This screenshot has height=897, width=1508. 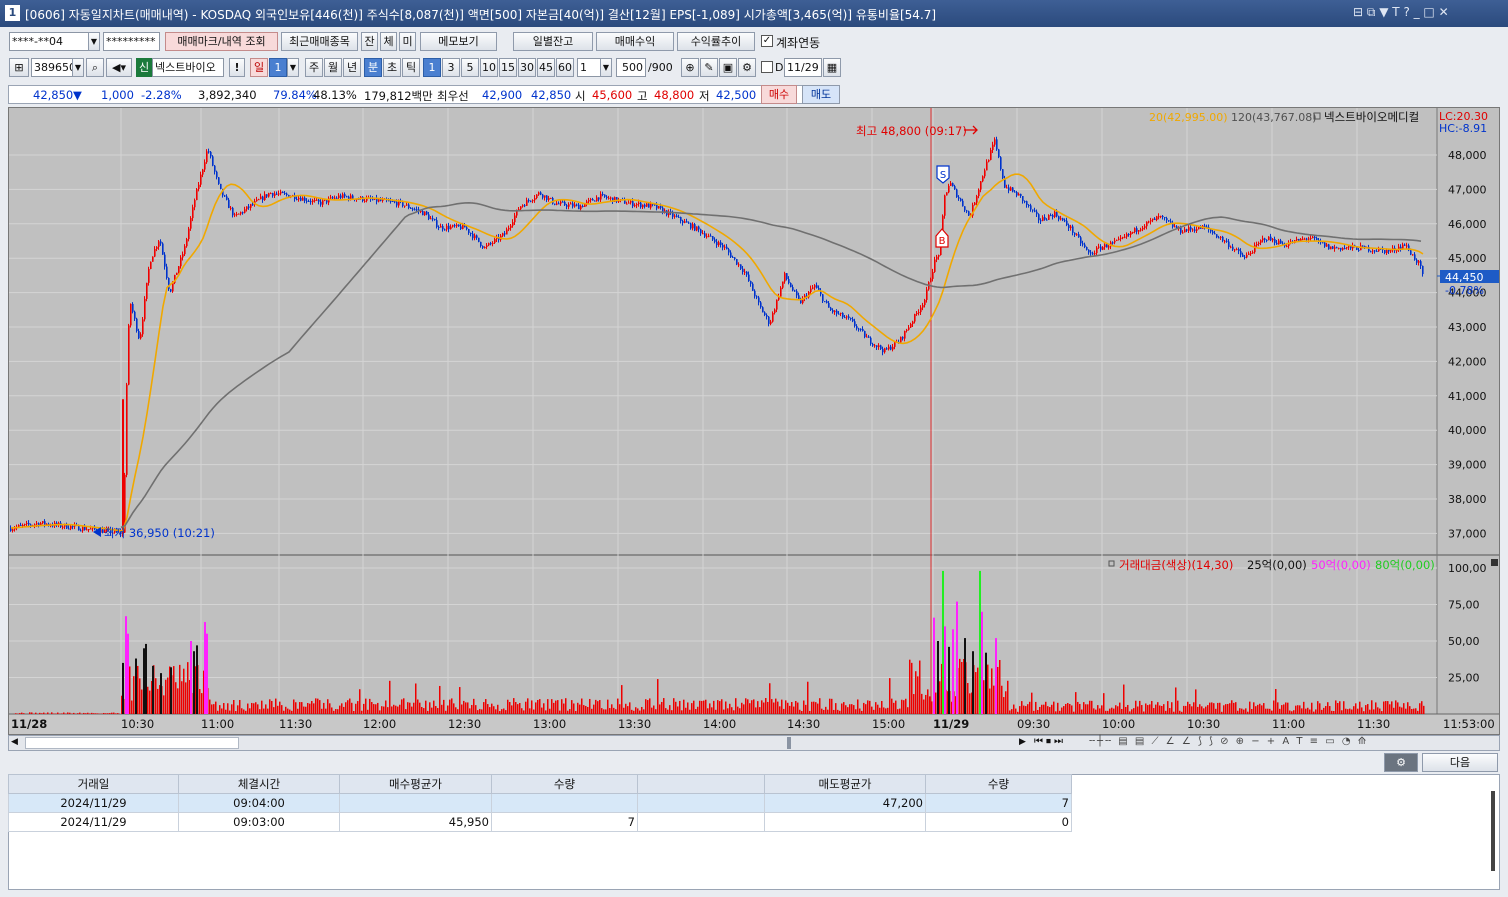 I want to click on table-row: 2024/11/29 09:03:00 45,950 7 0, so click(x=540, y=822).